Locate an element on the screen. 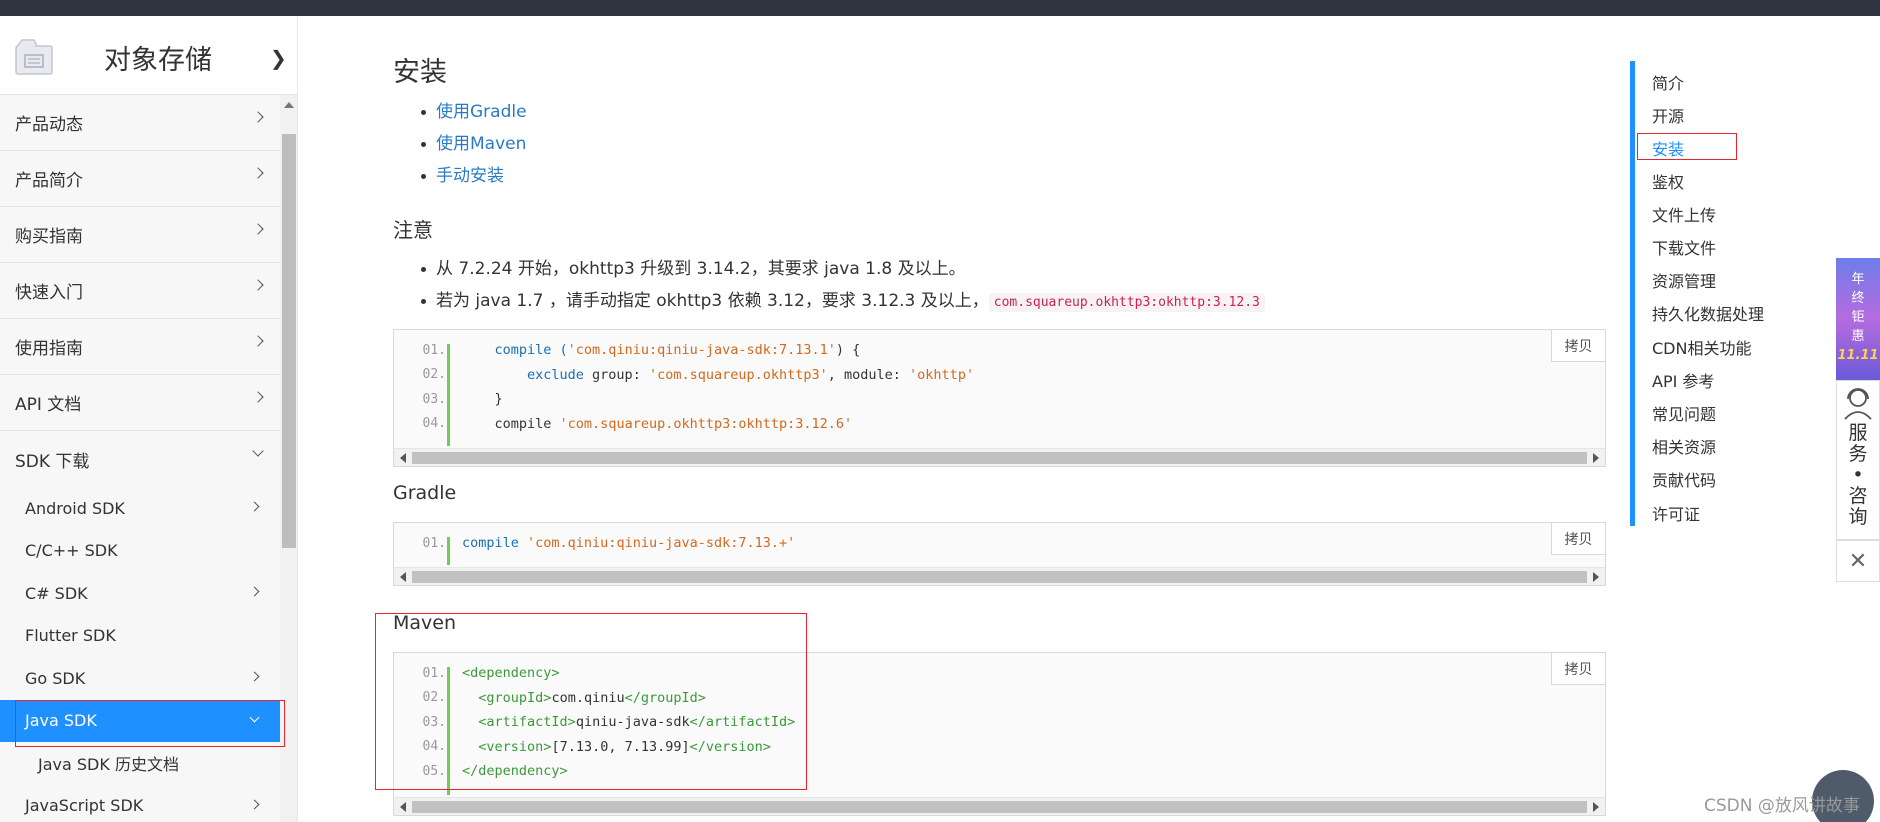 This screenshot has width=1880, height=822. sidebar-header: 对象存储 ❯ is located at coordinates (148, 55).